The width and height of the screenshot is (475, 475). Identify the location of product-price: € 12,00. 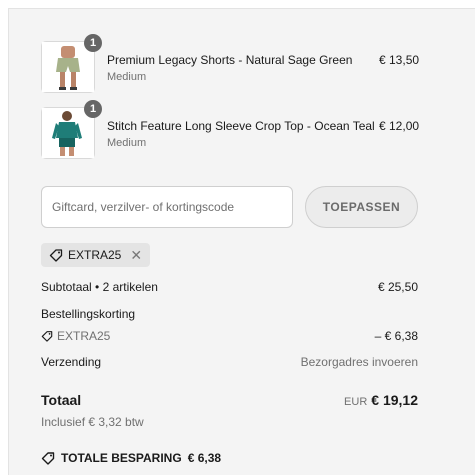
(399, 126).